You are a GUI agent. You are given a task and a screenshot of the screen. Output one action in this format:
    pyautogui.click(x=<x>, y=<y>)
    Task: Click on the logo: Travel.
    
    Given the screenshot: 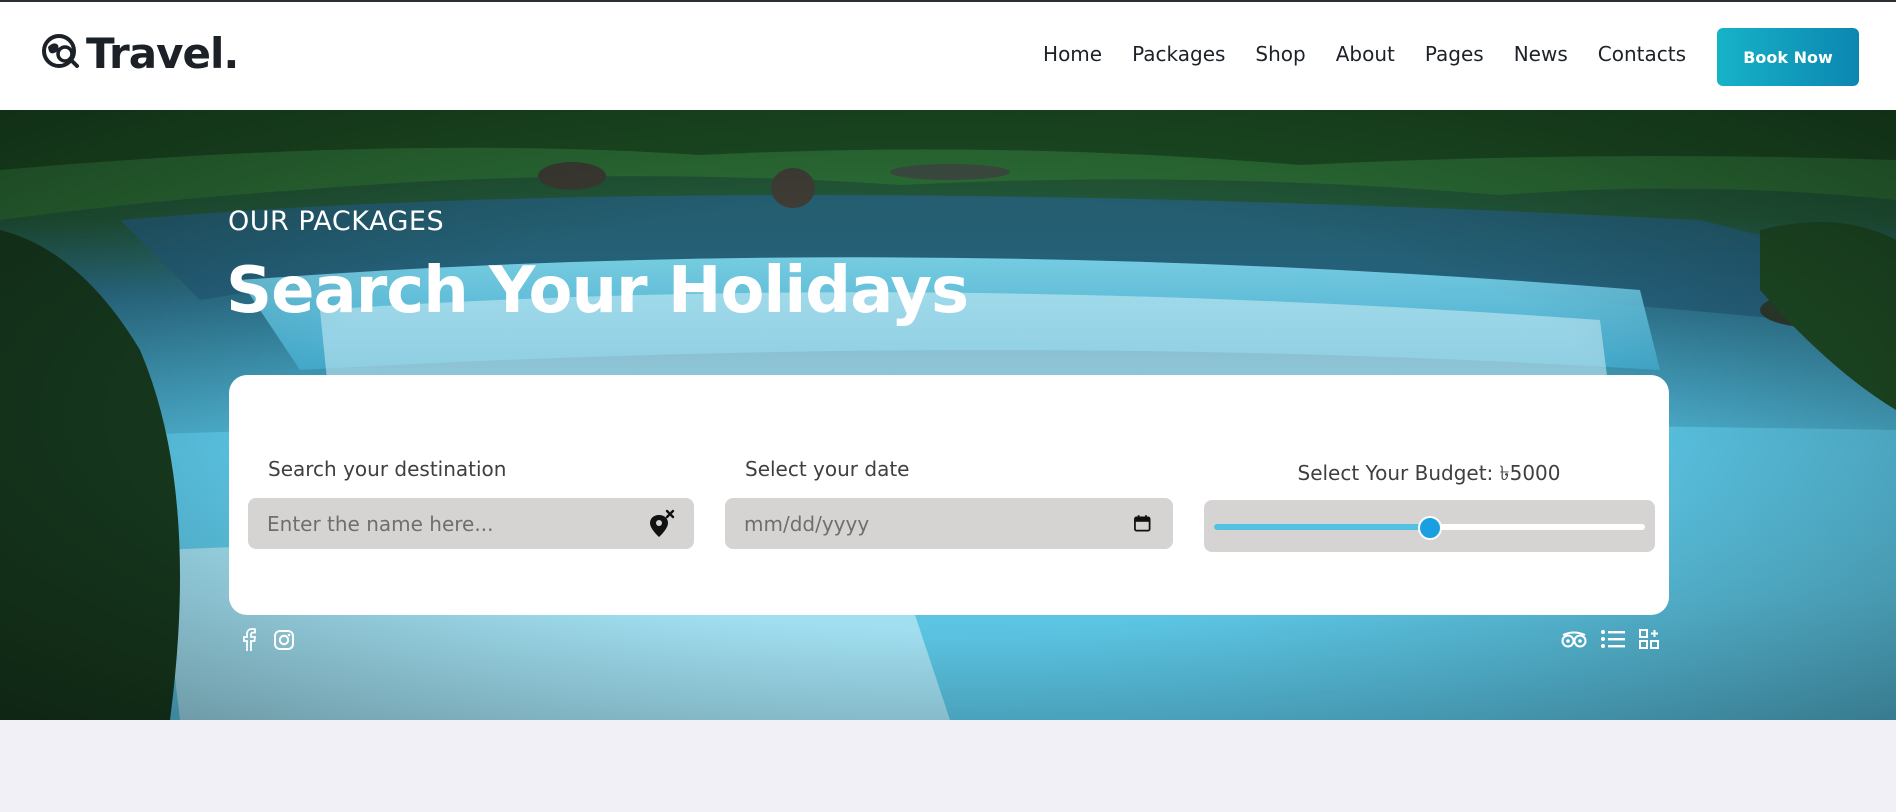 What is the action you would take?
    pyautogui.click(x=139, y=53)
    